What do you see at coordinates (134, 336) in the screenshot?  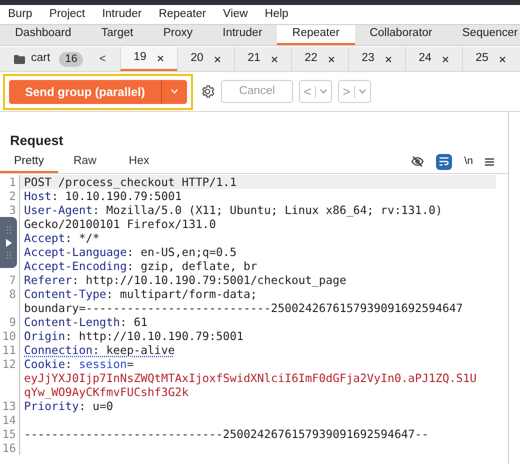 I see `code-line: Origin: http://10.10.190.79:5001` at bounding box center [134, 336].